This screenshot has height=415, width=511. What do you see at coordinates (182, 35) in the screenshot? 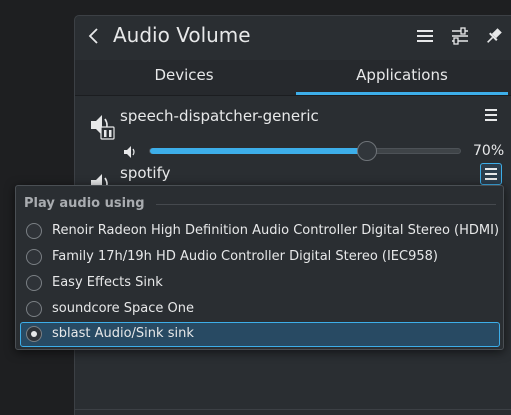
I see `page-title: Audio Volume` at bounding box center [182, 35].